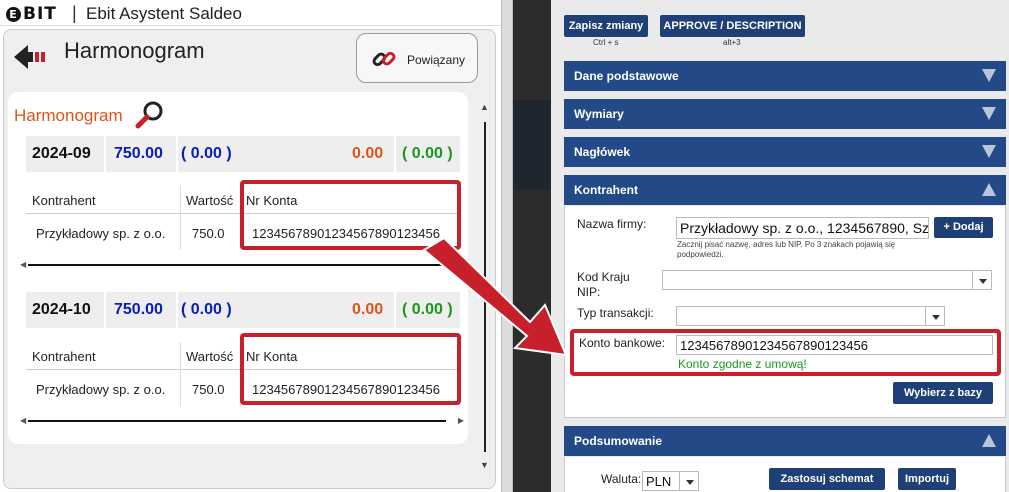  What do you see at coordinates (599, 114) in the screenshot?
I see `section-dimensions-title: Wymiary` at bounding box center [599, 114].